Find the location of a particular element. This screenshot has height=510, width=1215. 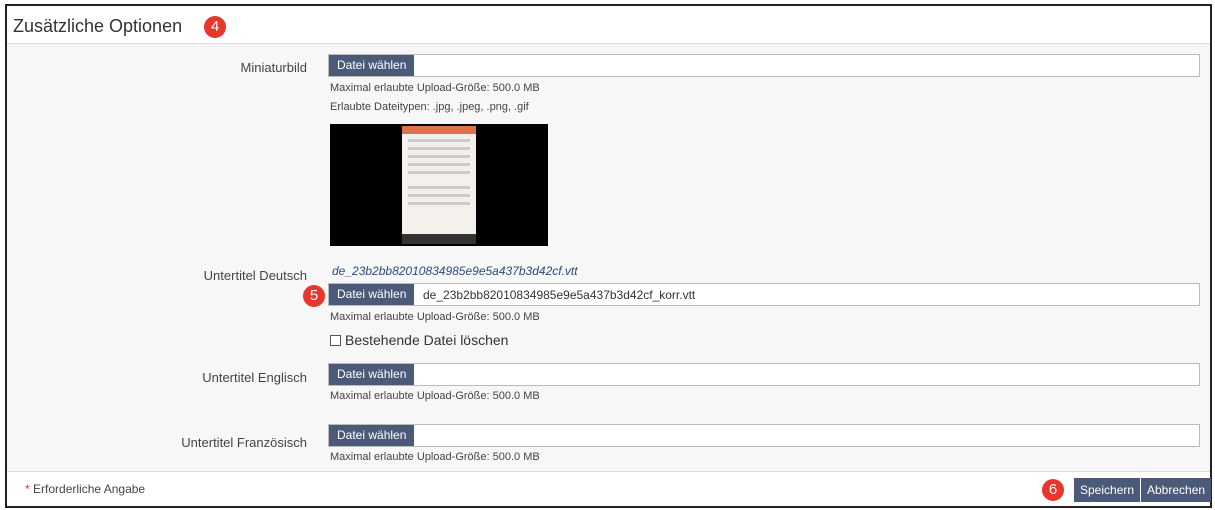

save-button: Speichern is located at coordinates (1107, 490).